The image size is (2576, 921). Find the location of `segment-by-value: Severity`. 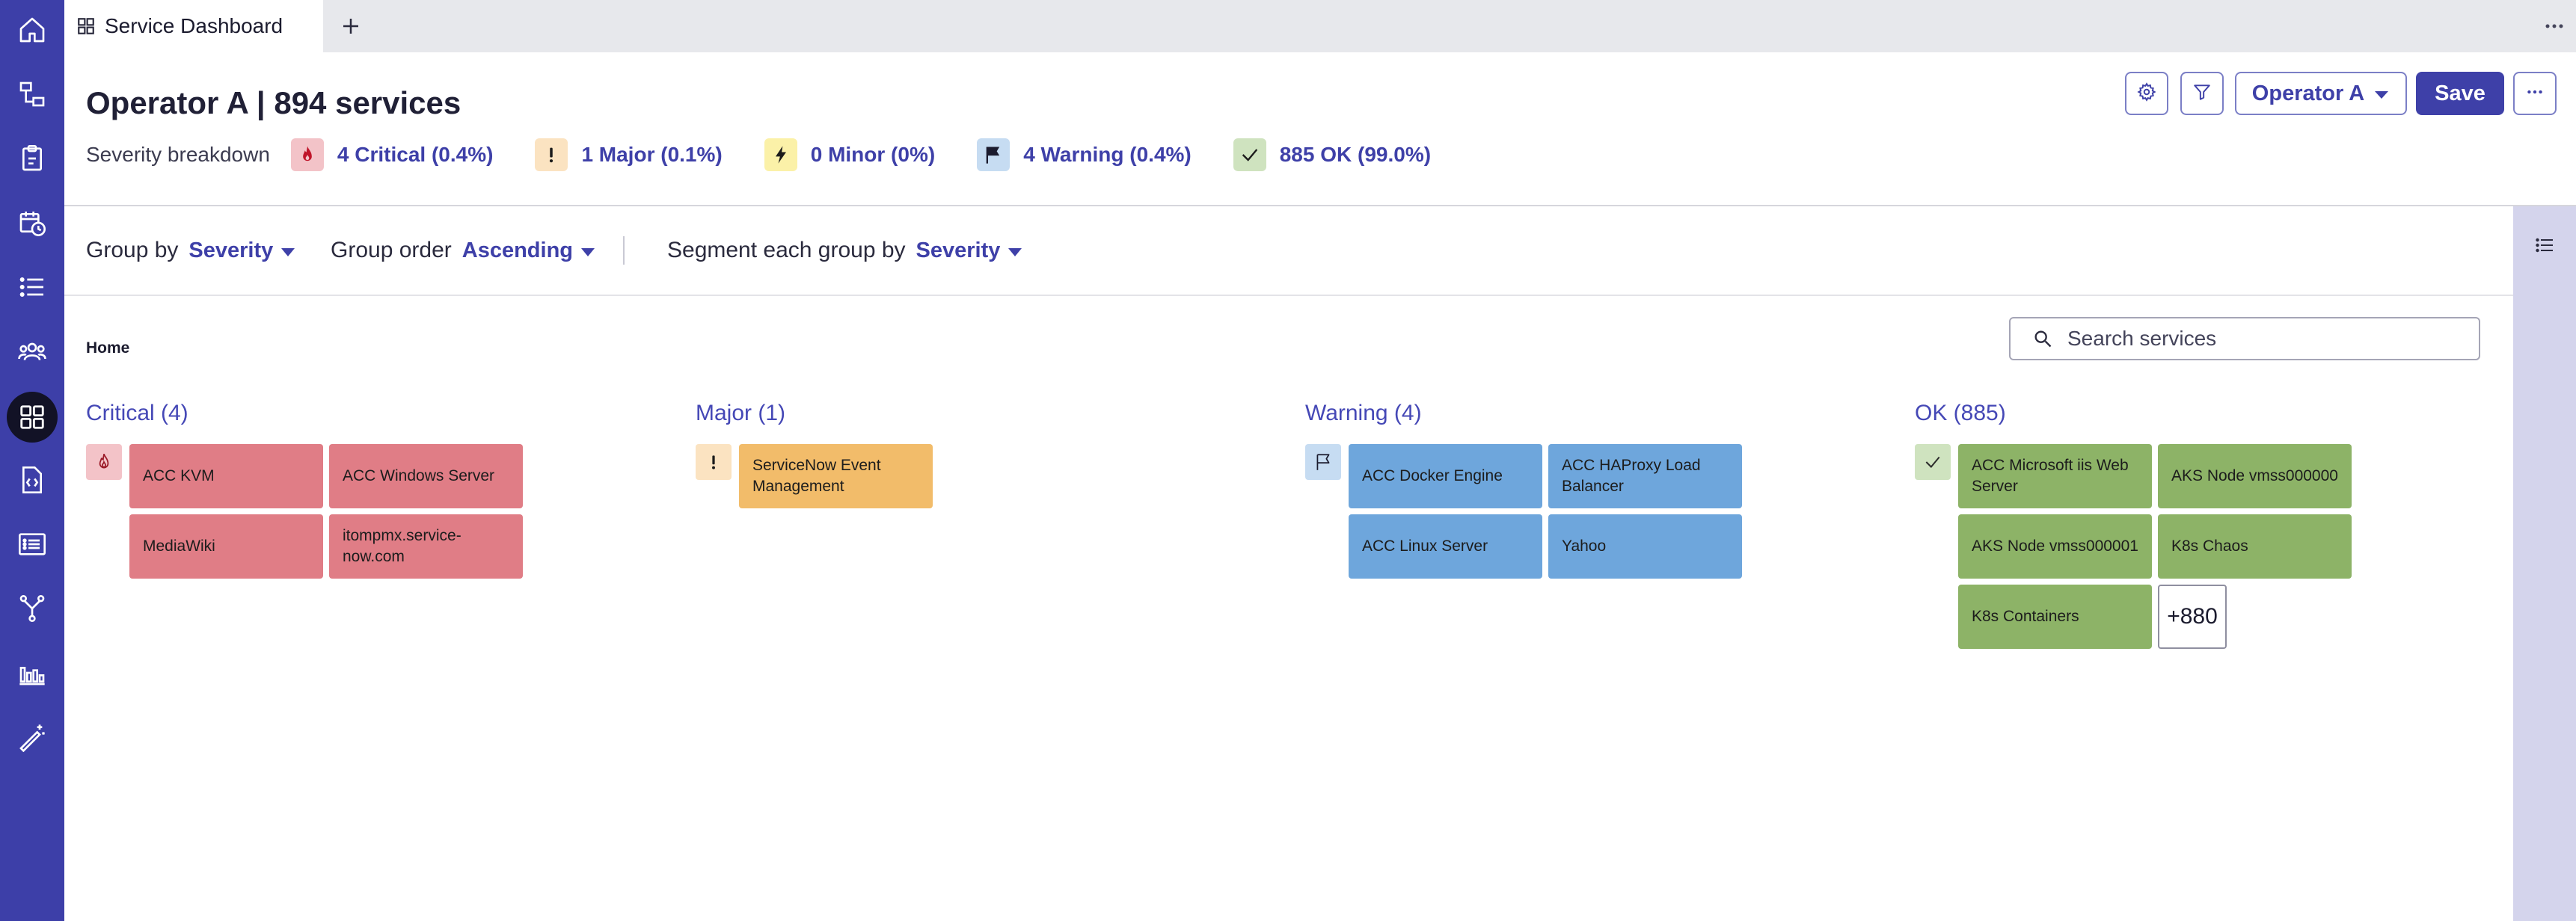

segment-by-value: Severity is located at coordinates (958, 250).